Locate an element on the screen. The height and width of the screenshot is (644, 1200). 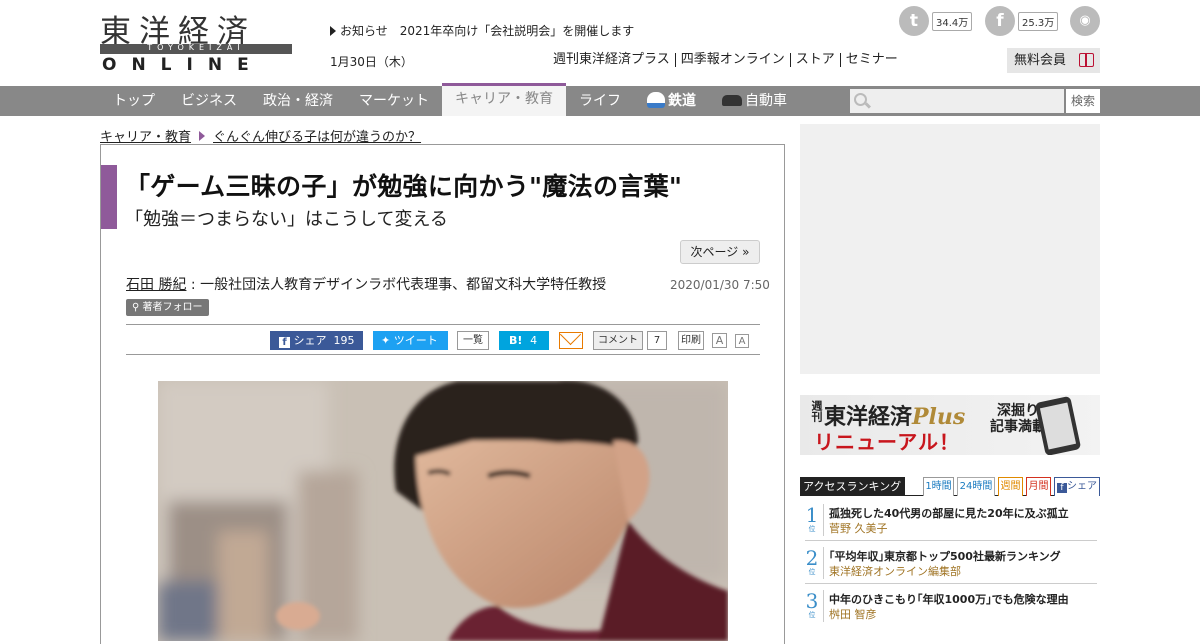
logo-band: TOYOKEIZAI is located at coordinates (196, 48).